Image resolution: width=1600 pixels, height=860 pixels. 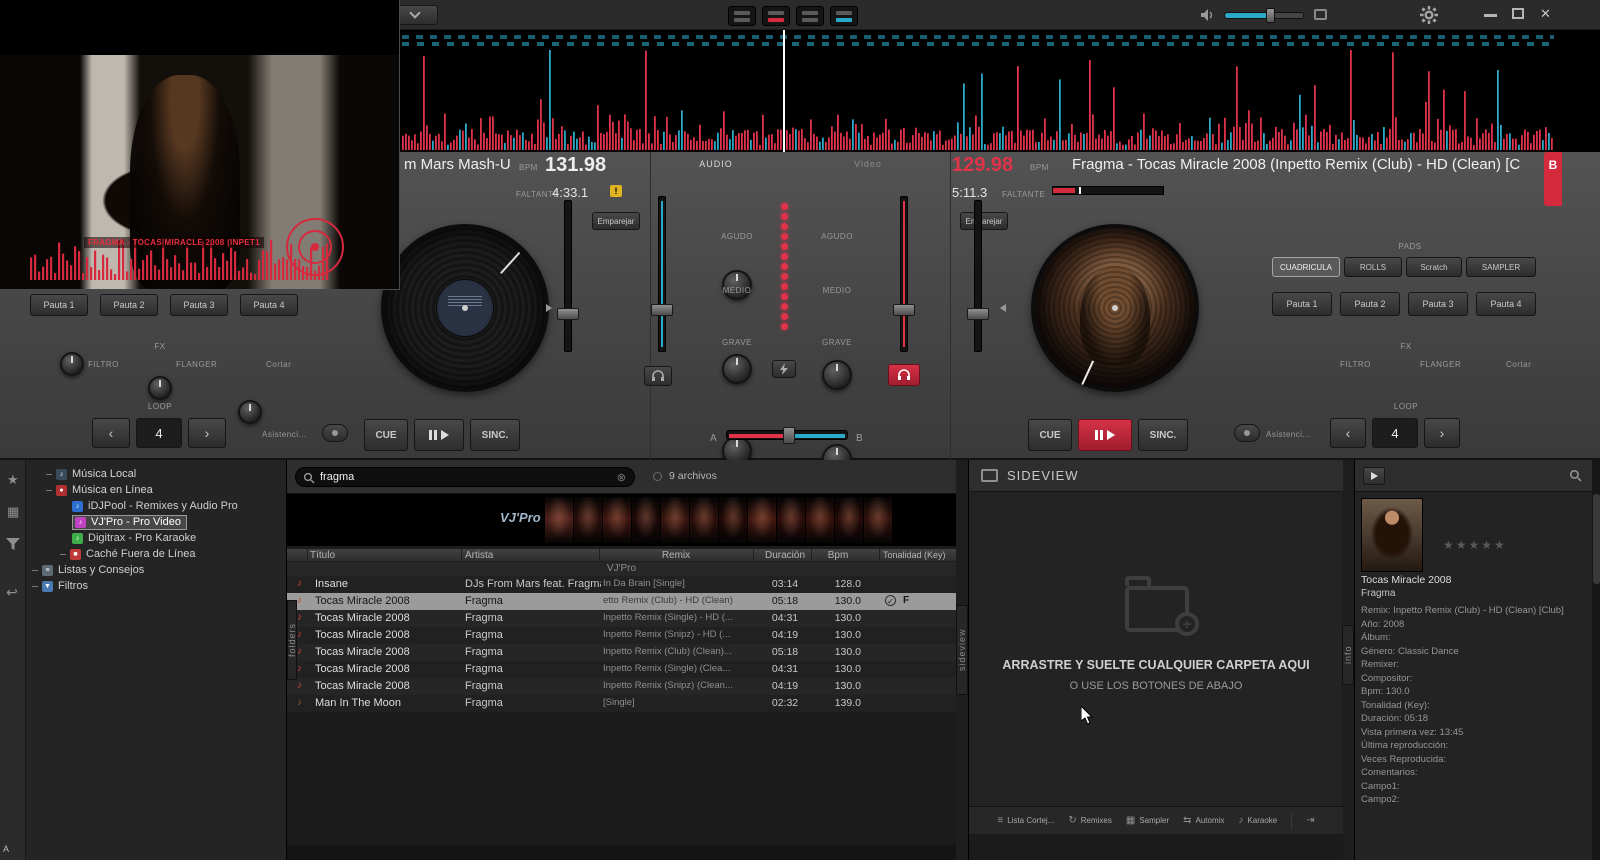 I want to click on deck-a-cue-button: CUE, so click(x=386, y=435).